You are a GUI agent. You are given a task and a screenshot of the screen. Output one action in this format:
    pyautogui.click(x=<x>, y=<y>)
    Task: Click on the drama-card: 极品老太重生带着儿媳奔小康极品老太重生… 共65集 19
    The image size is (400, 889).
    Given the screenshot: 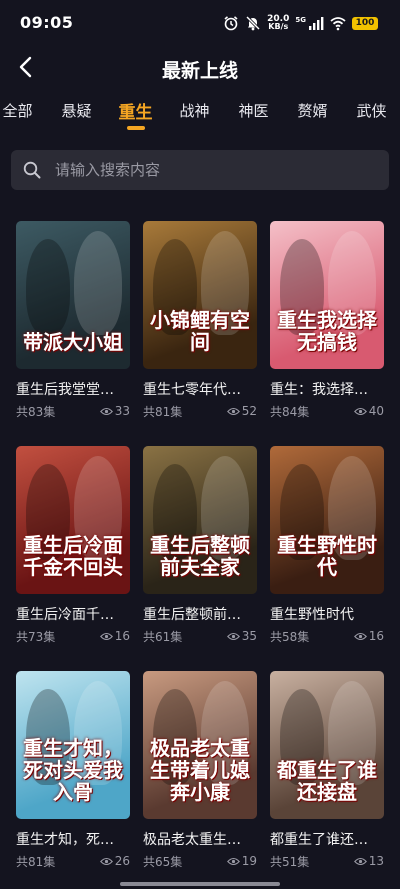 What is the action you would take?
    pyautogui.click(x=200, y=780)
    